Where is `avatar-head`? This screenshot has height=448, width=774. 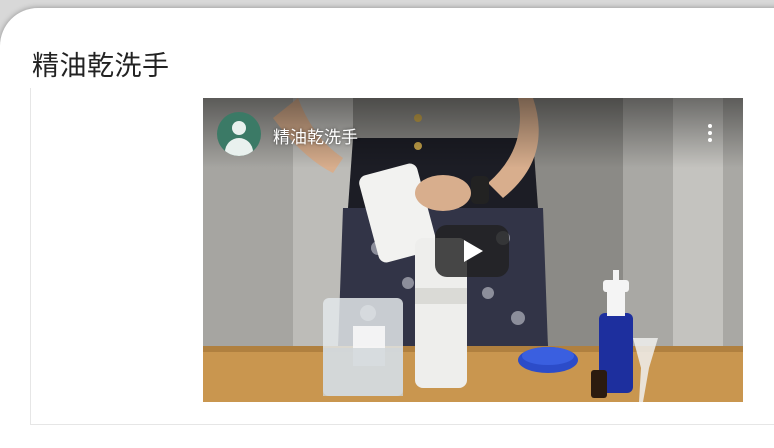 avatar-head is located at coordinates (239, 128).